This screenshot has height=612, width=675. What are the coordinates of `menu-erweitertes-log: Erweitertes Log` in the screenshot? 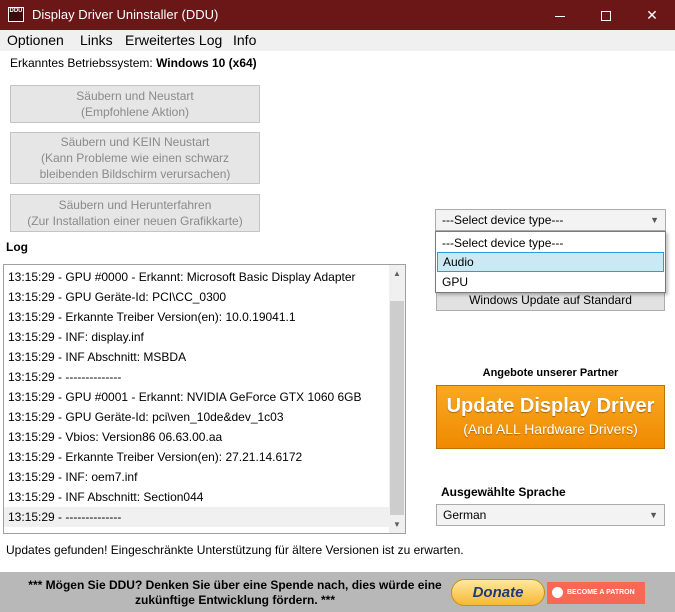 It's located at (173, 40).